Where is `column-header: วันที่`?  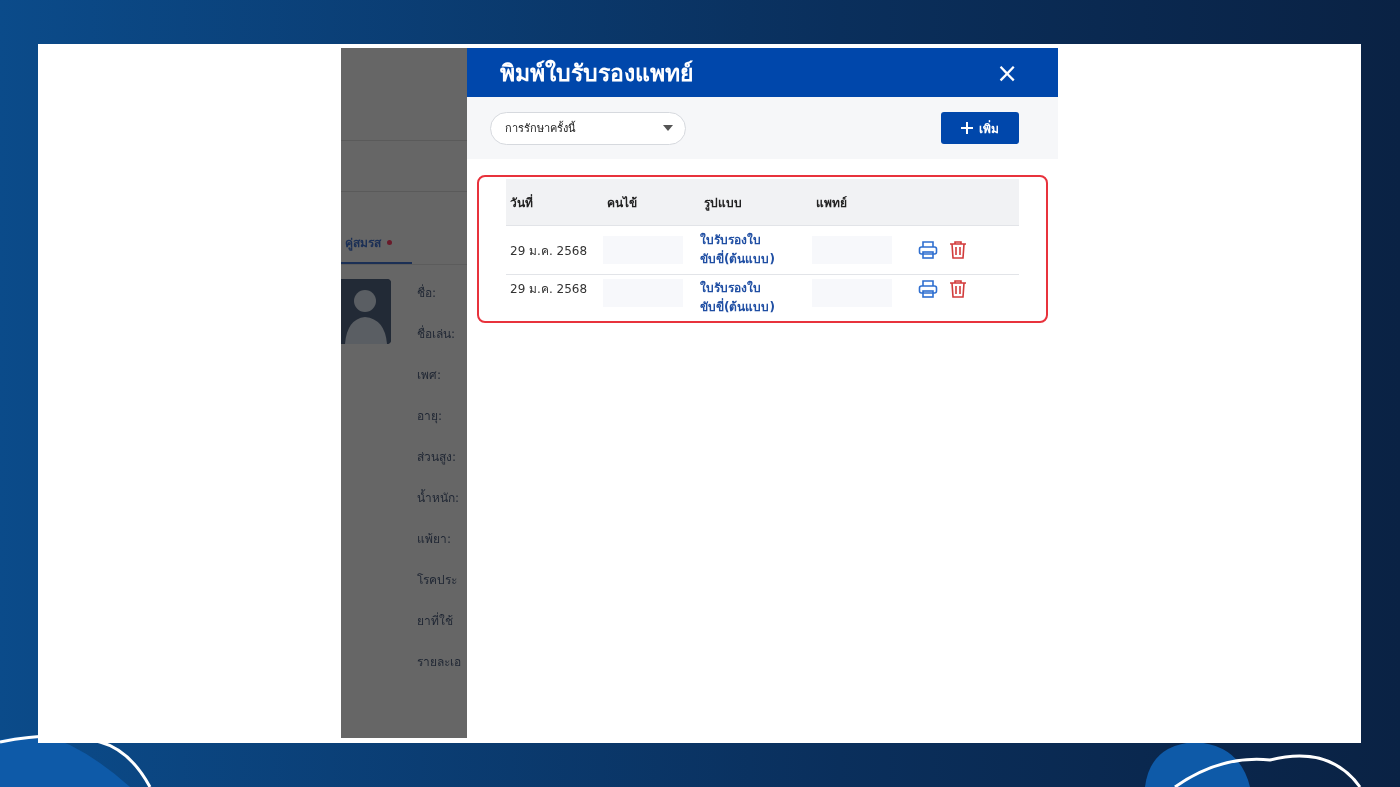
column-header: วันที่ is located at coordinates (521, 202).